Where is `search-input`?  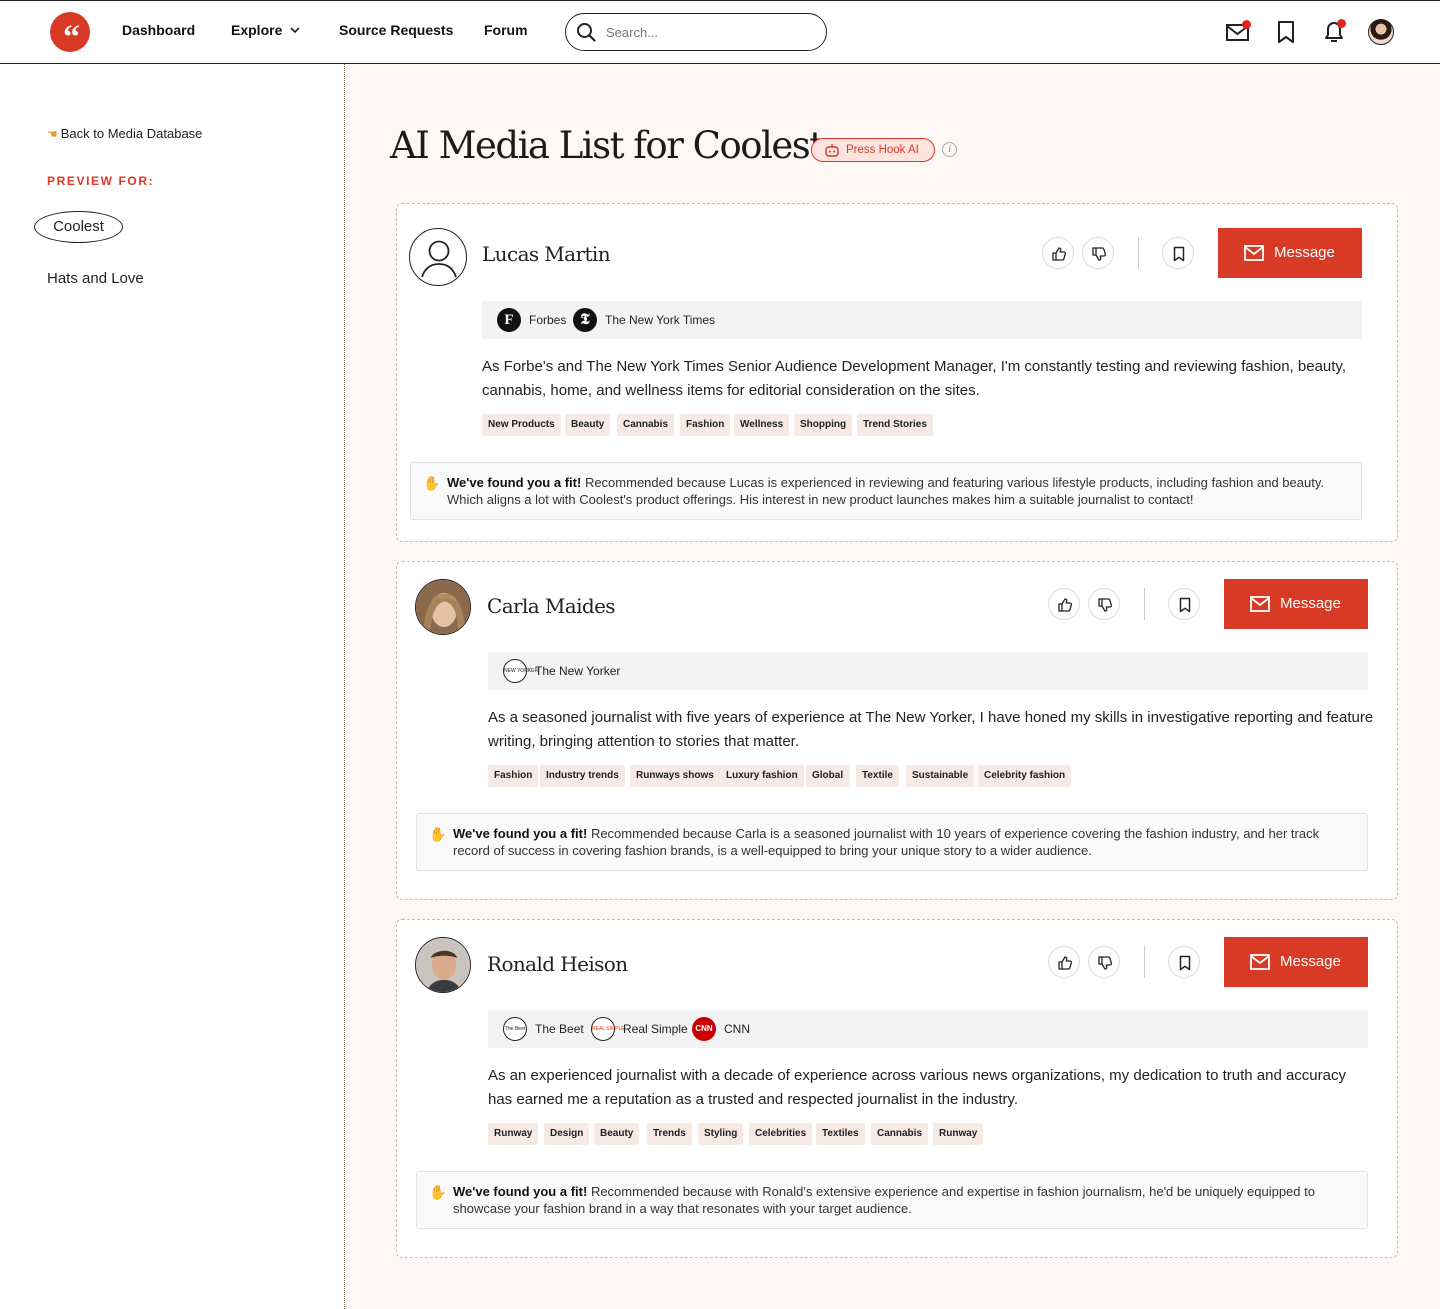 search-input is located at coordinates (706, 32).